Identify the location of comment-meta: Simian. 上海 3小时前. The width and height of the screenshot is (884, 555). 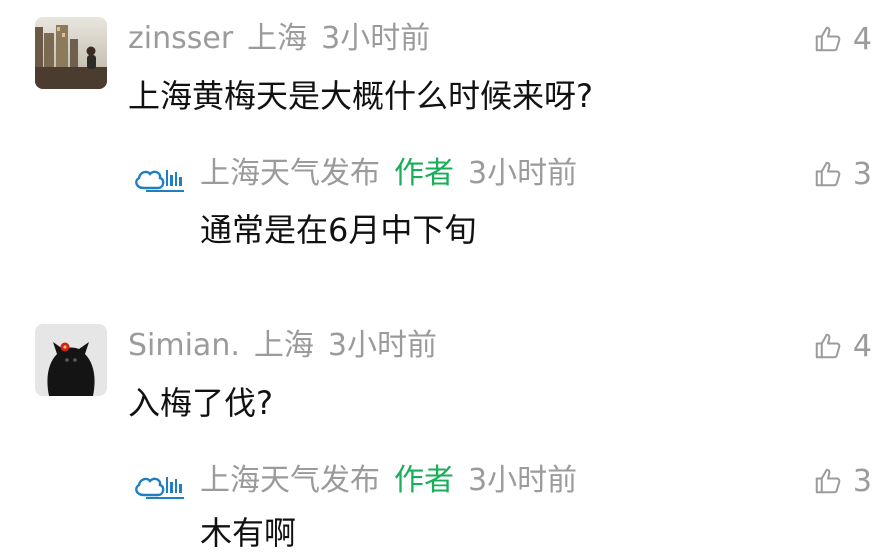
(289, 346).